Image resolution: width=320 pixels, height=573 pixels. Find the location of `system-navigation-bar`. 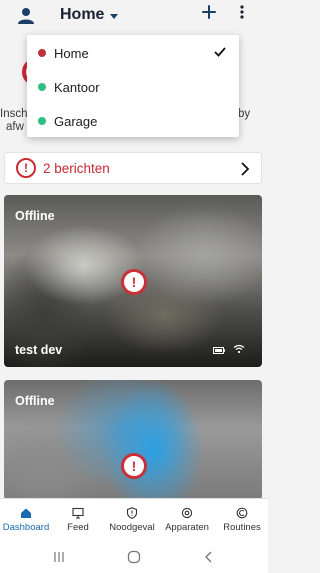

system-navigation-bar is located at coordinates (134, 557).